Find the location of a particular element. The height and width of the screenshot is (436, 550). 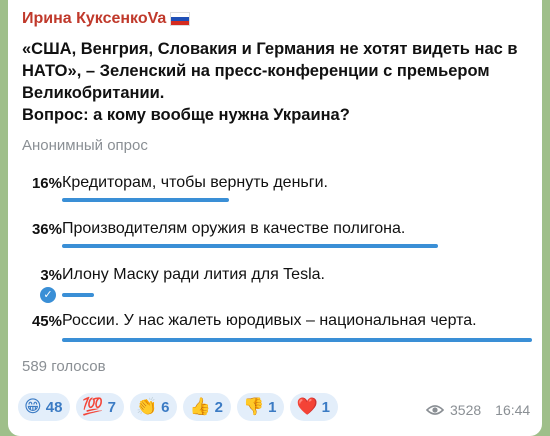

option-percent: 3% is located at coordinates (51, 275).